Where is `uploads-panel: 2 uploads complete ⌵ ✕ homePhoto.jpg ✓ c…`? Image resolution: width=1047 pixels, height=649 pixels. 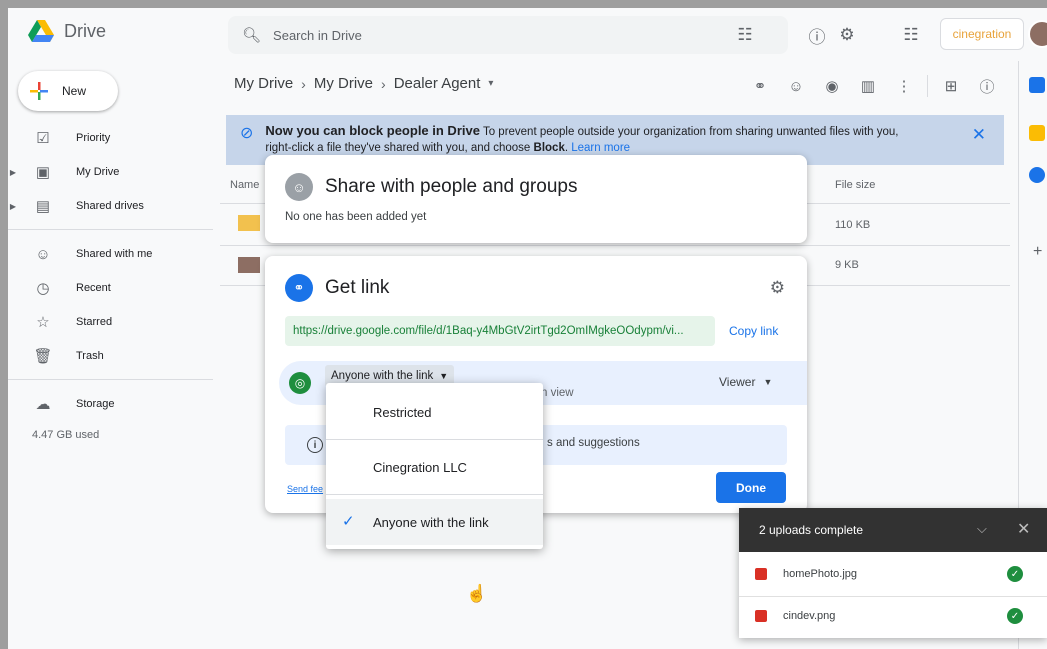 uploads-panel: 2 uploads complete ⌵ ✕ homePhoto.jpg ✓ c… is located at coordinates (893, 573).